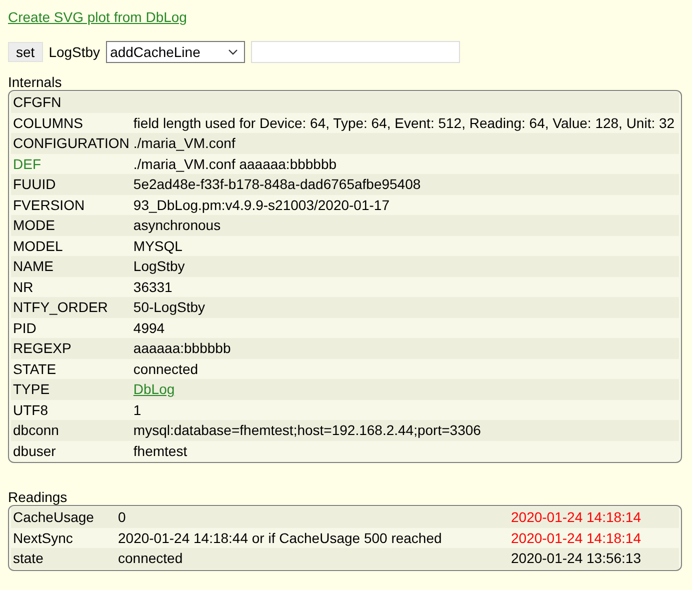 This screenshot has height=590, width=692. I want to click on internal-value: field length used for Device: 64, Type: 64, Event: 512, Reading: 64, Value: 128, Unit: 32, so click(404, 122).